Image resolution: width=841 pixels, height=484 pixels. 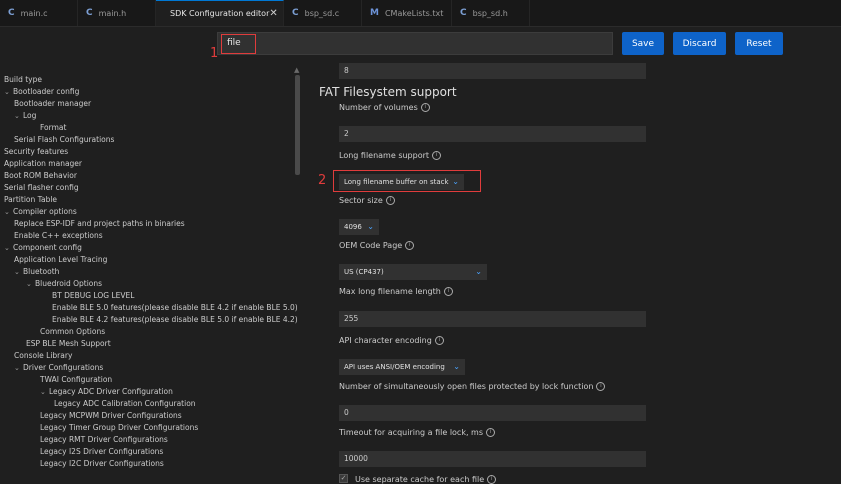 What do you see at coordinates (63, 367) in the screenshot?
I see `tree-item-label: Driver Configurations` at bounding box center [63, 367].